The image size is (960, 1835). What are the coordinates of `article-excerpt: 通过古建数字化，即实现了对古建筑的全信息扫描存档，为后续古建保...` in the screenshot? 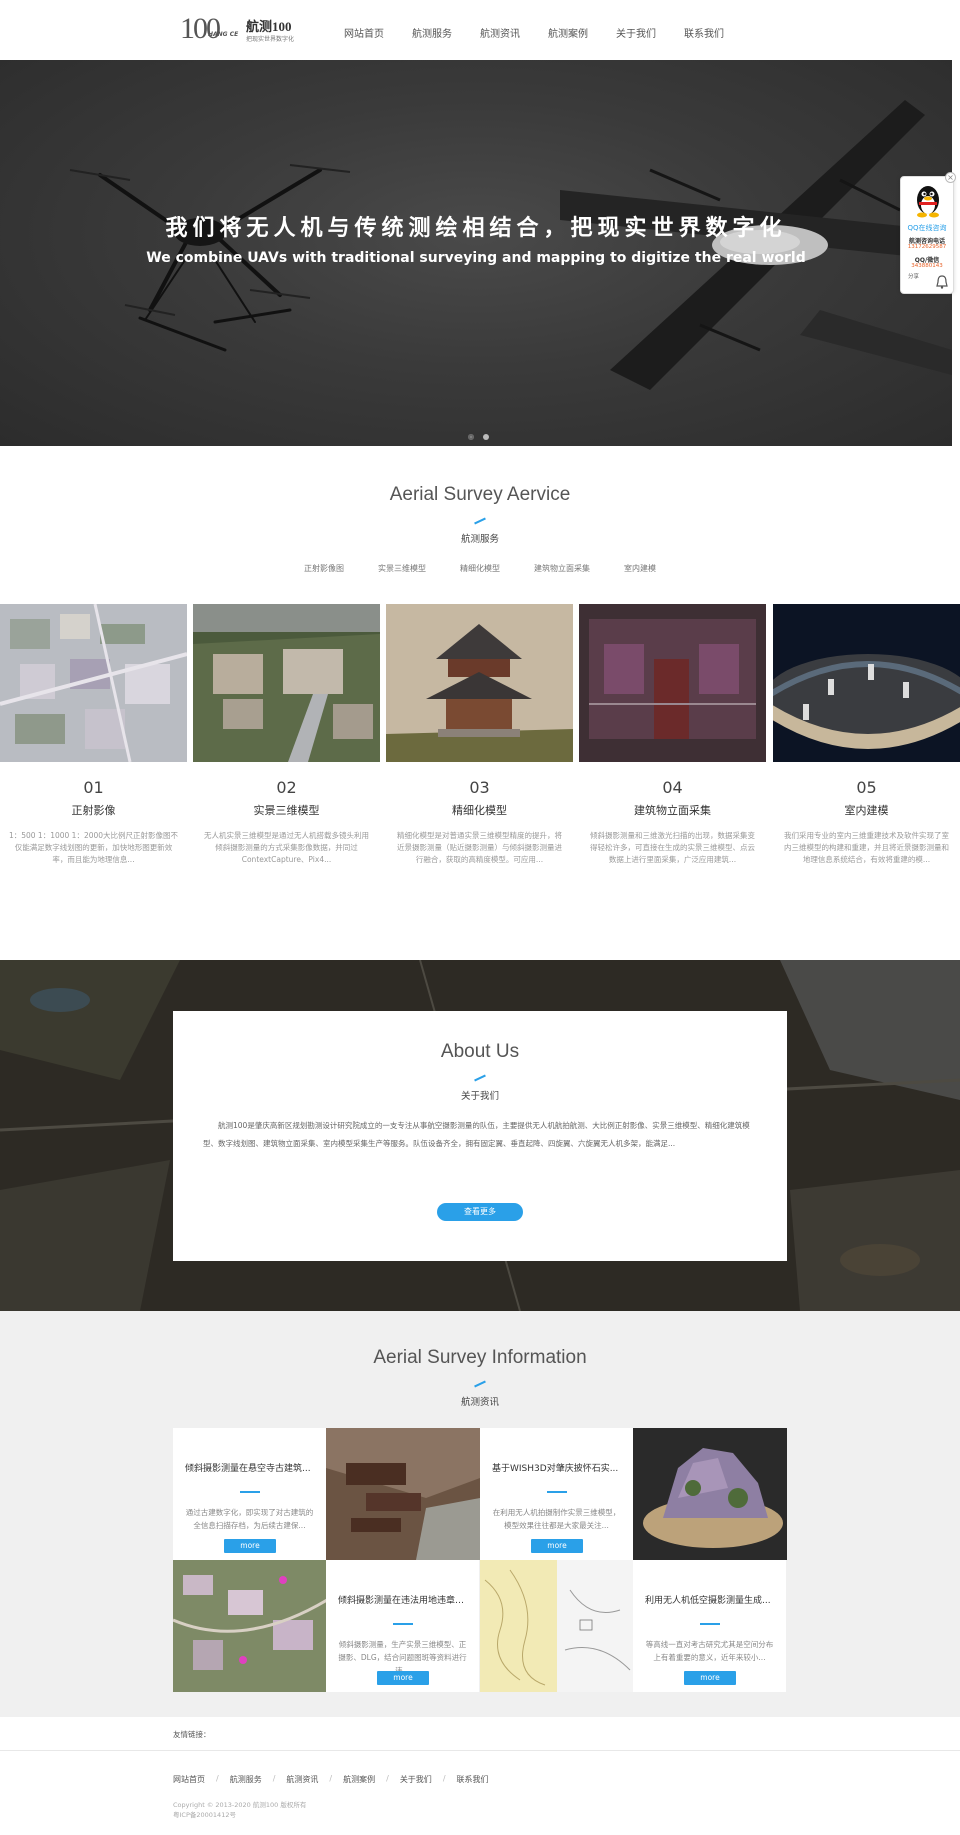 It's located at (249, 1519).